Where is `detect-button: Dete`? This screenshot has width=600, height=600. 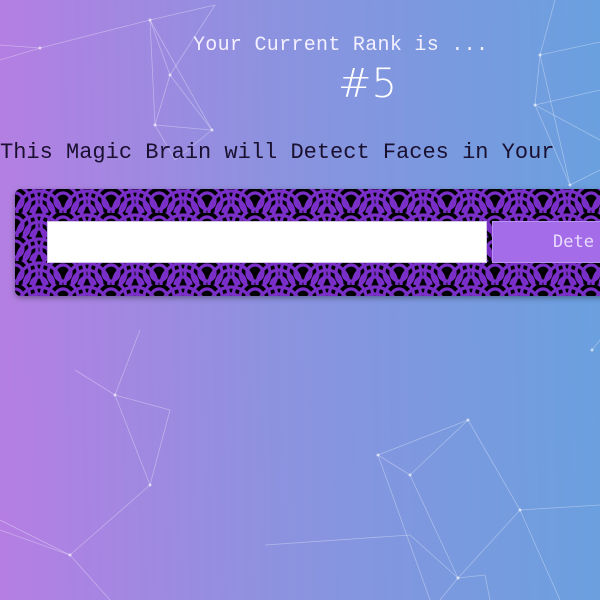 detect-button: Dete is located at coordinates (546, 242).